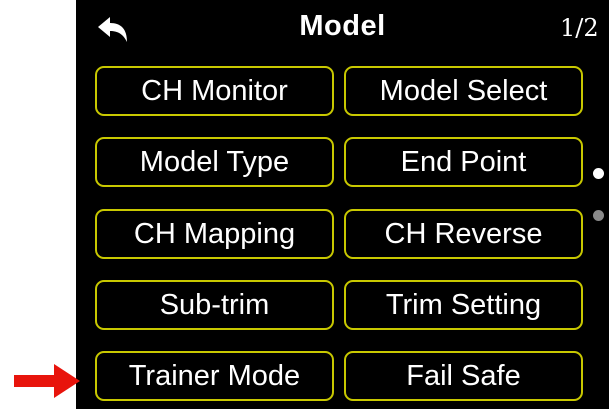 The width and height of the screenshot is (609, 409). Describe the element at coordinates (342, 26) in the screenshot. I see `page-title: Model` at that location.